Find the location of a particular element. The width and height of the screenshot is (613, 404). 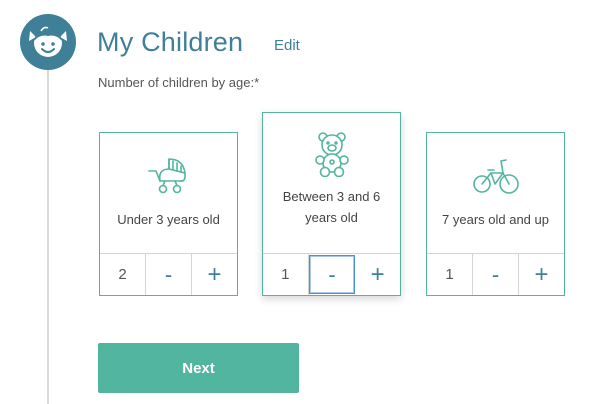

bicycle-icon is located at coordinates (495, 174).